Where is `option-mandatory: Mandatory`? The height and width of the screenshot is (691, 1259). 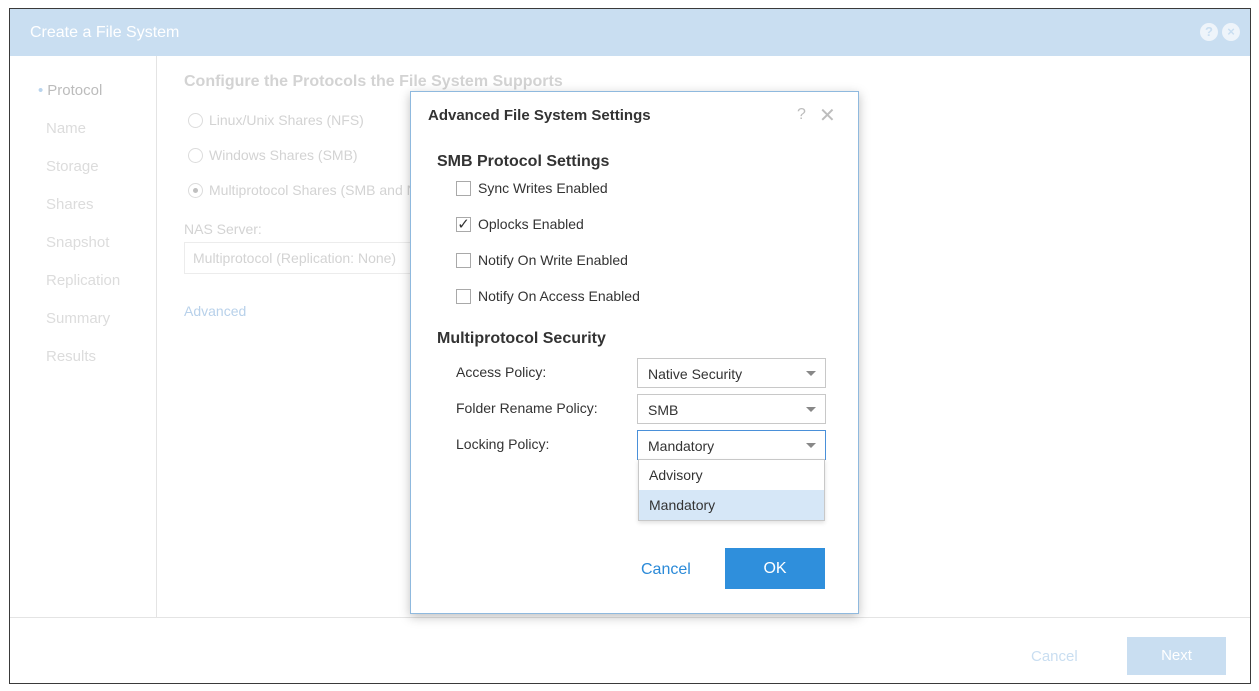
option-mandatory: Mandatory is located at coordinates (731, 505).